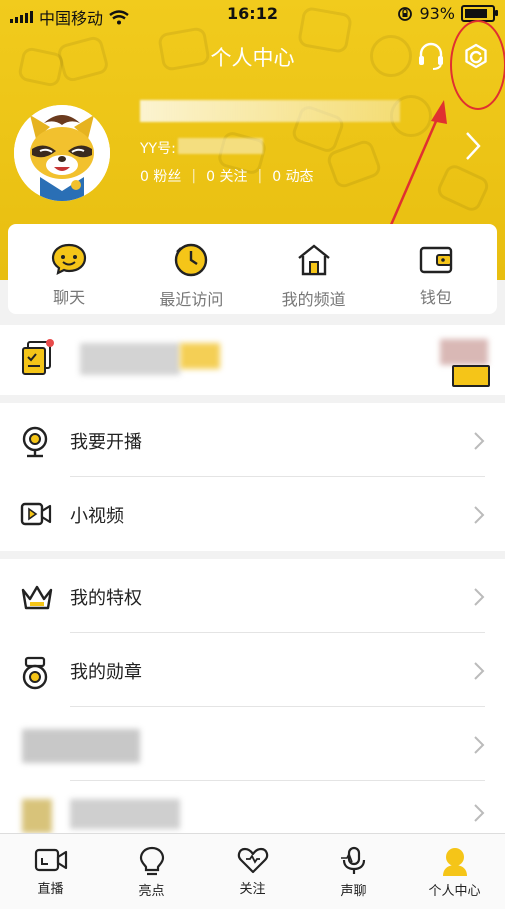 The image size is (505, 909). Describe the element at coordinates (292, 176) in the screenshot. I see `stat-posts: 0 动态` at that location.